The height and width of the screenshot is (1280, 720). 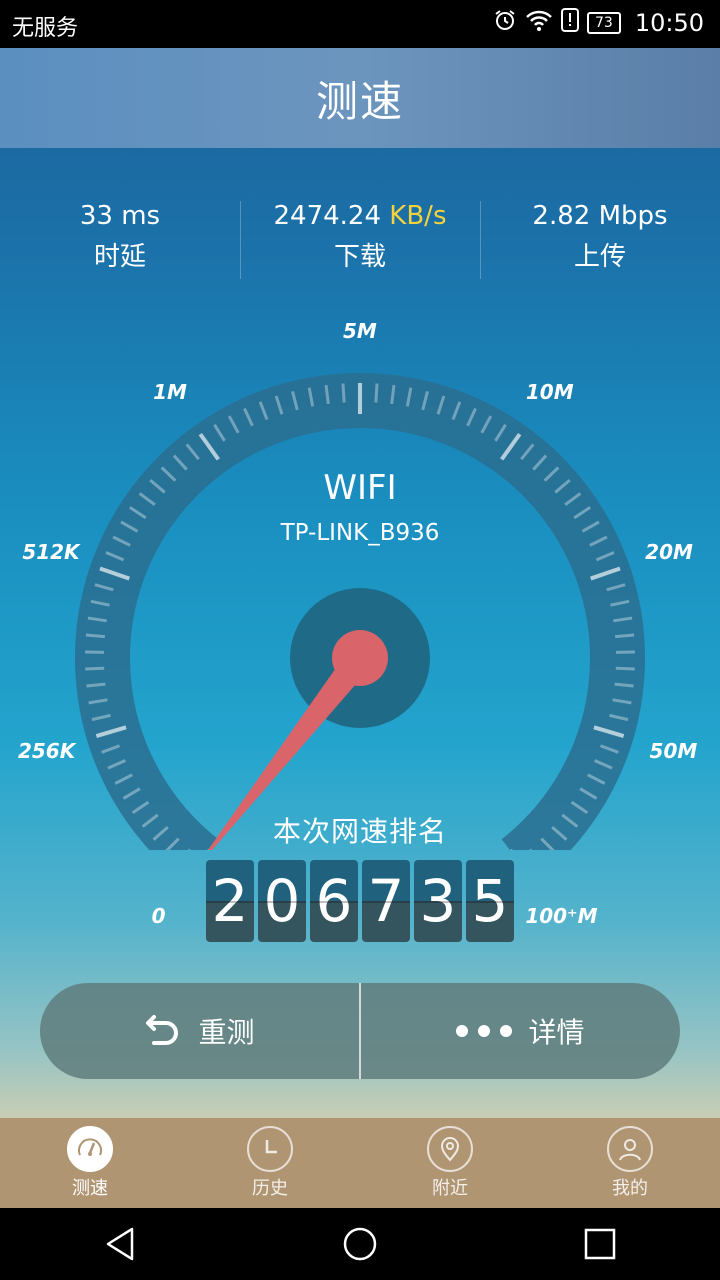 What do you see at coordinates (360, 533) in the screenshot?
I see `network-ssid: TP-LINK_B936` at bounding box center [360, 533].